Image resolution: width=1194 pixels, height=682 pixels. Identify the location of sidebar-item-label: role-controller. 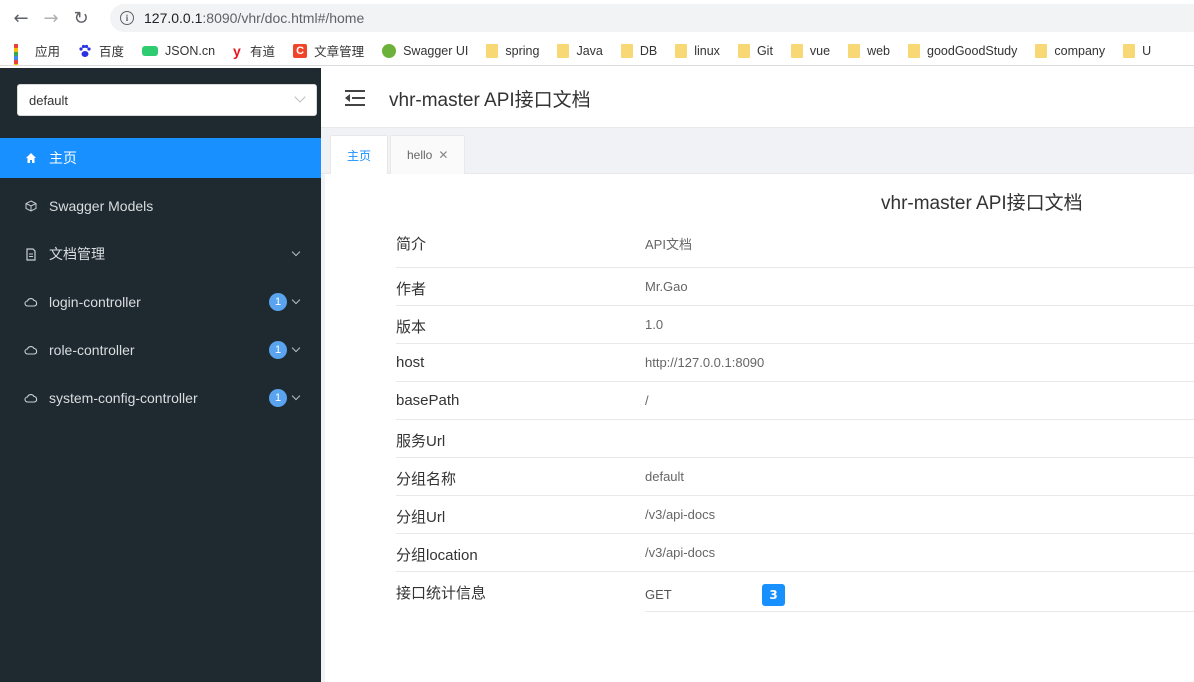
(92, 350).